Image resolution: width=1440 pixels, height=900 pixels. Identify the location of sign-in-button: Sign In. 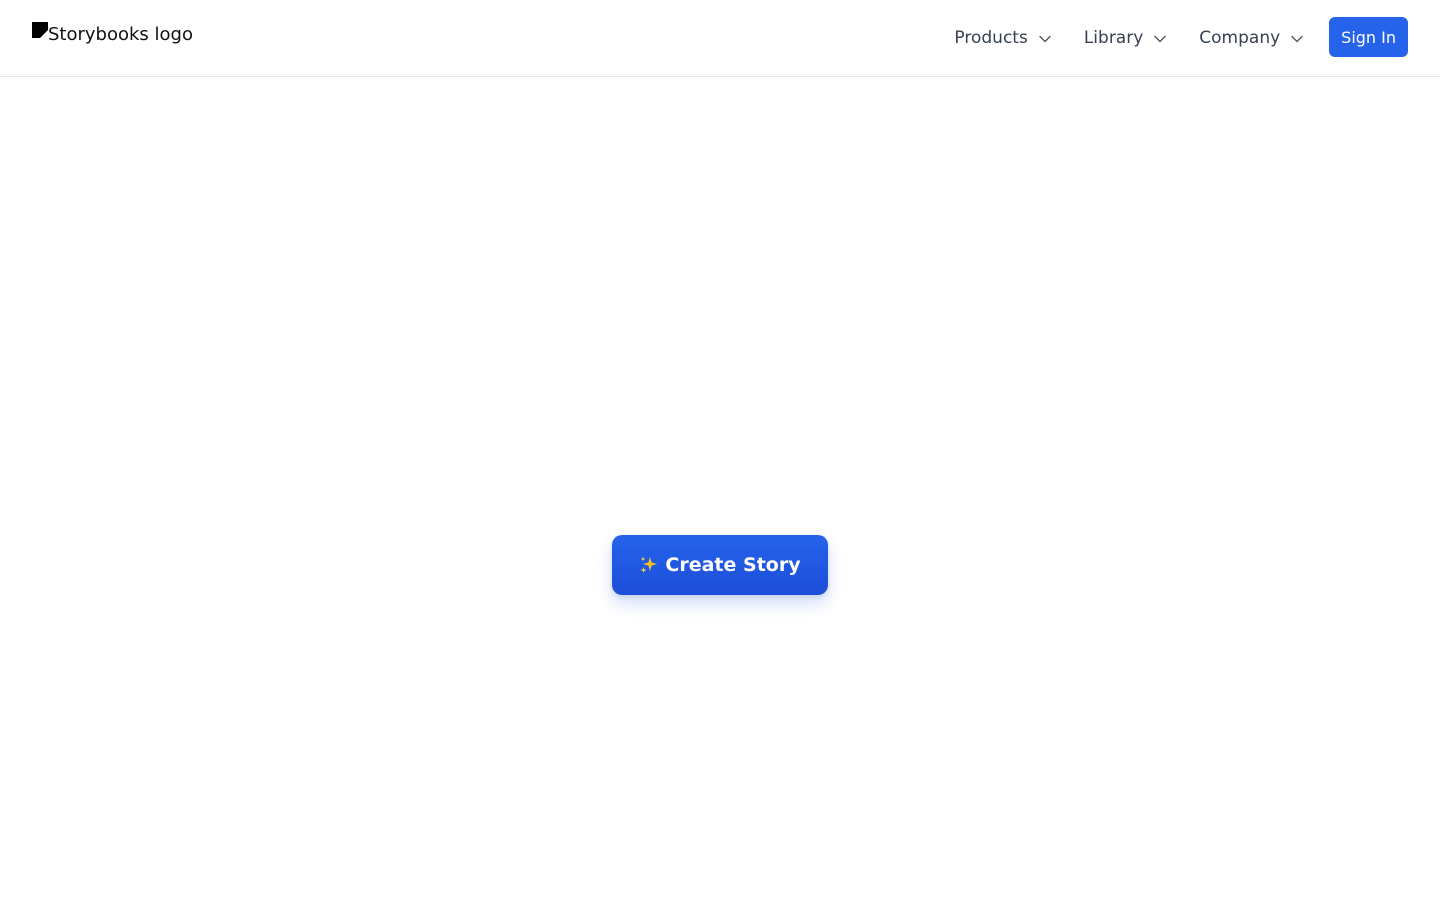
(1368, 37).